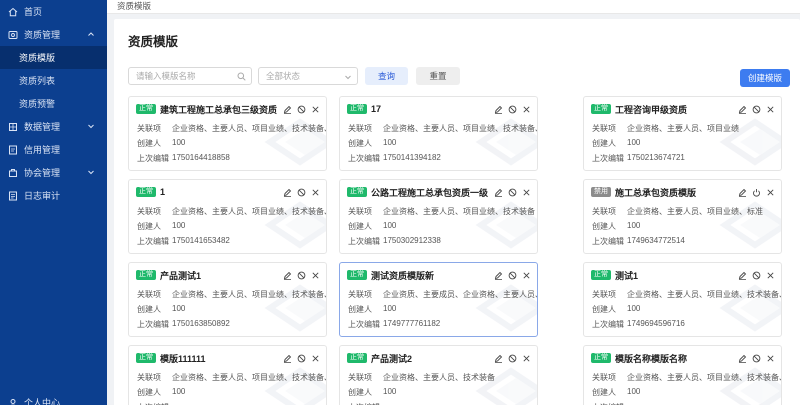  I want to click on sidebar-item-qualification: 资质管理, so click(53, 34).